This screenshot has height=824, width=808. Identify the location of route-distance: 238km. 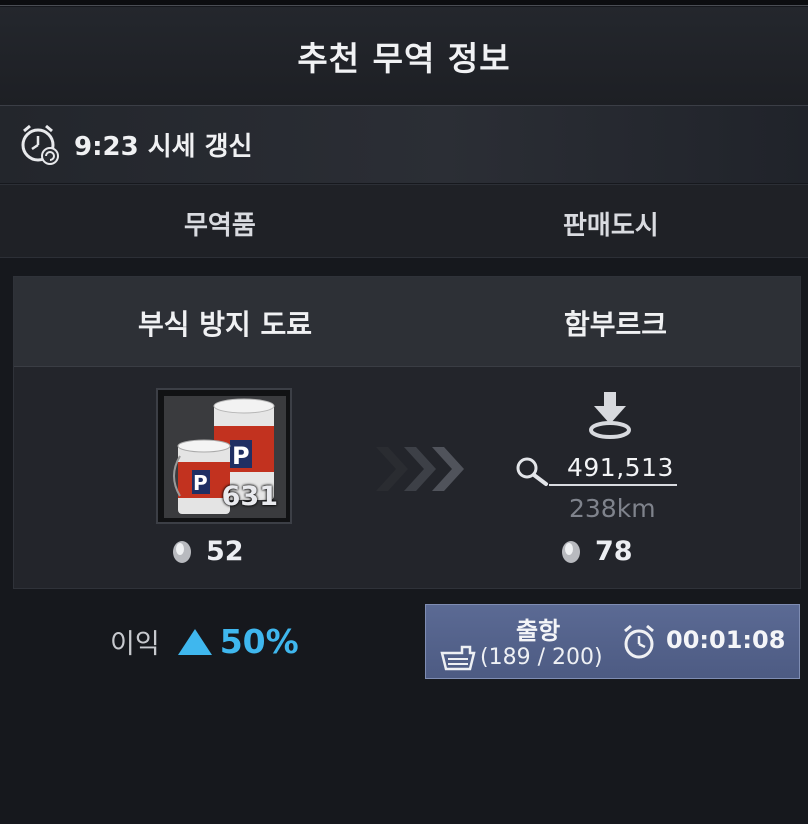
(612, 508).